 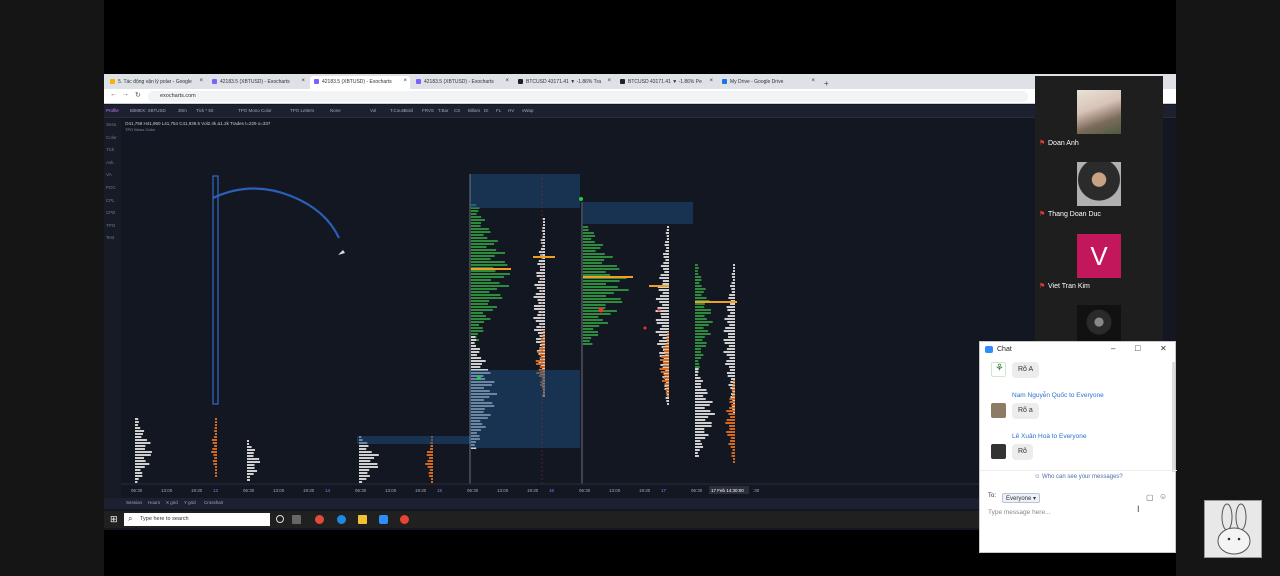 What do you see at coordinates (148, 110) in the screenshot?
I see `toolbar-item: BitMEX: XBTUSD` at bounding box center [148, 110].